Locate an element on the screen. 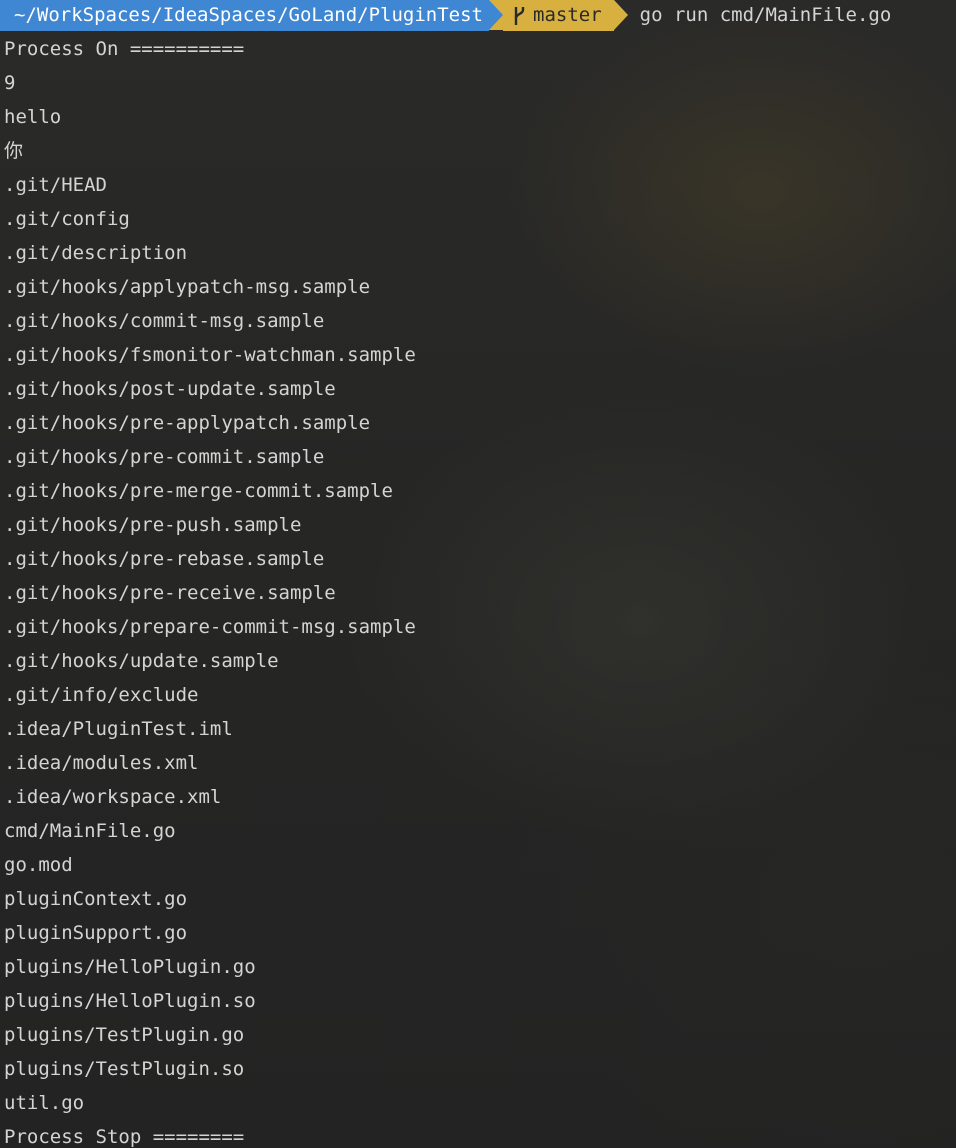  output-line: plugins/TestPlugin.so is located at coordinates (124, 1069).